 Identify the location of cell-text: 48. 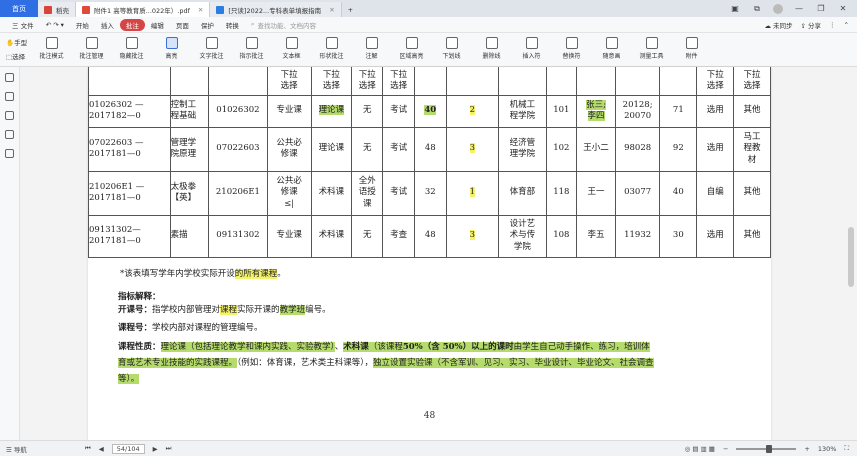
(430, 148).